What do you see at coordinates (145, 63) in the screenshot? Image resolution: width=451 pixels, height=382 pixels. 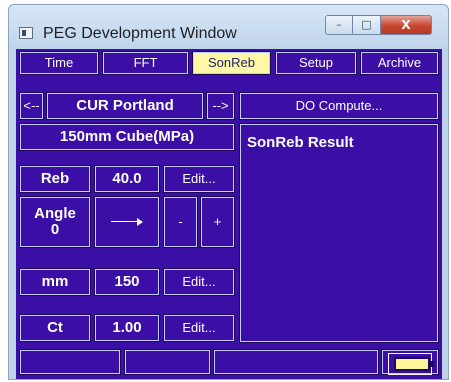 I see `tab-fft: FFT` at bounding box center [145, 63].